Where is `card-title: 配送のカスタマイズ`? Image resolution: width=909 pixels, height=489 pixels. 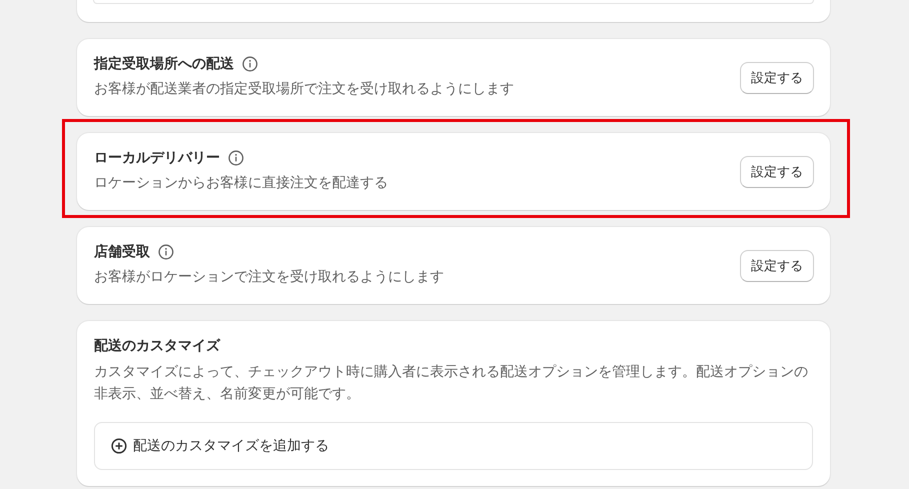 card-title: 配送のカスタマイズ is located at coordinates (157, 346).